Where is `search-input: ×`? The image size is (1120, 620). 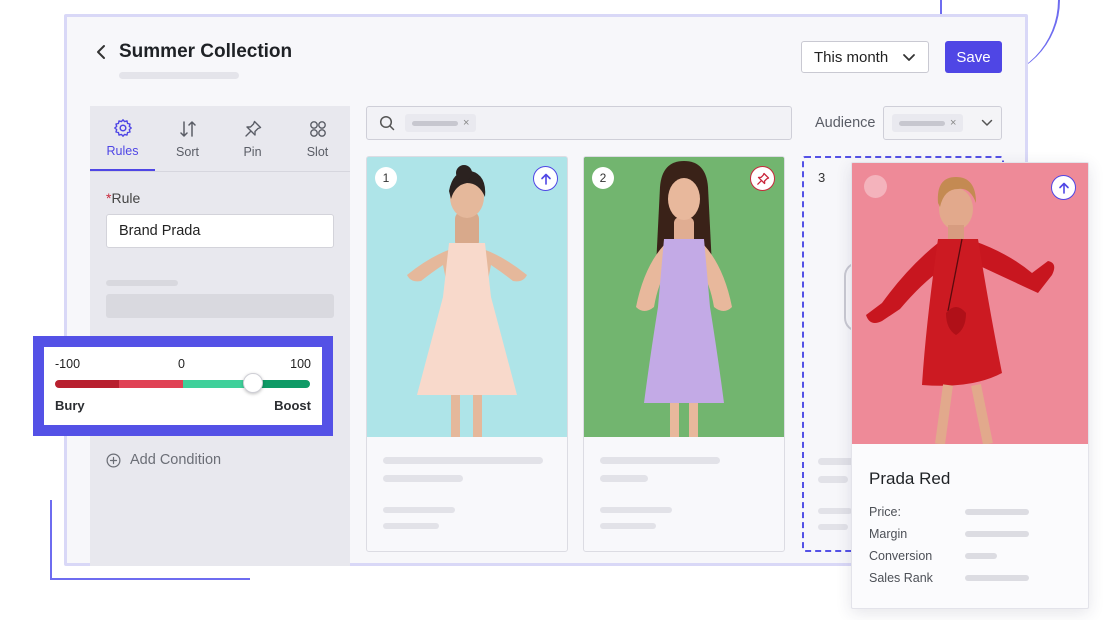
search-input: × is located at coordinates (579, 123).